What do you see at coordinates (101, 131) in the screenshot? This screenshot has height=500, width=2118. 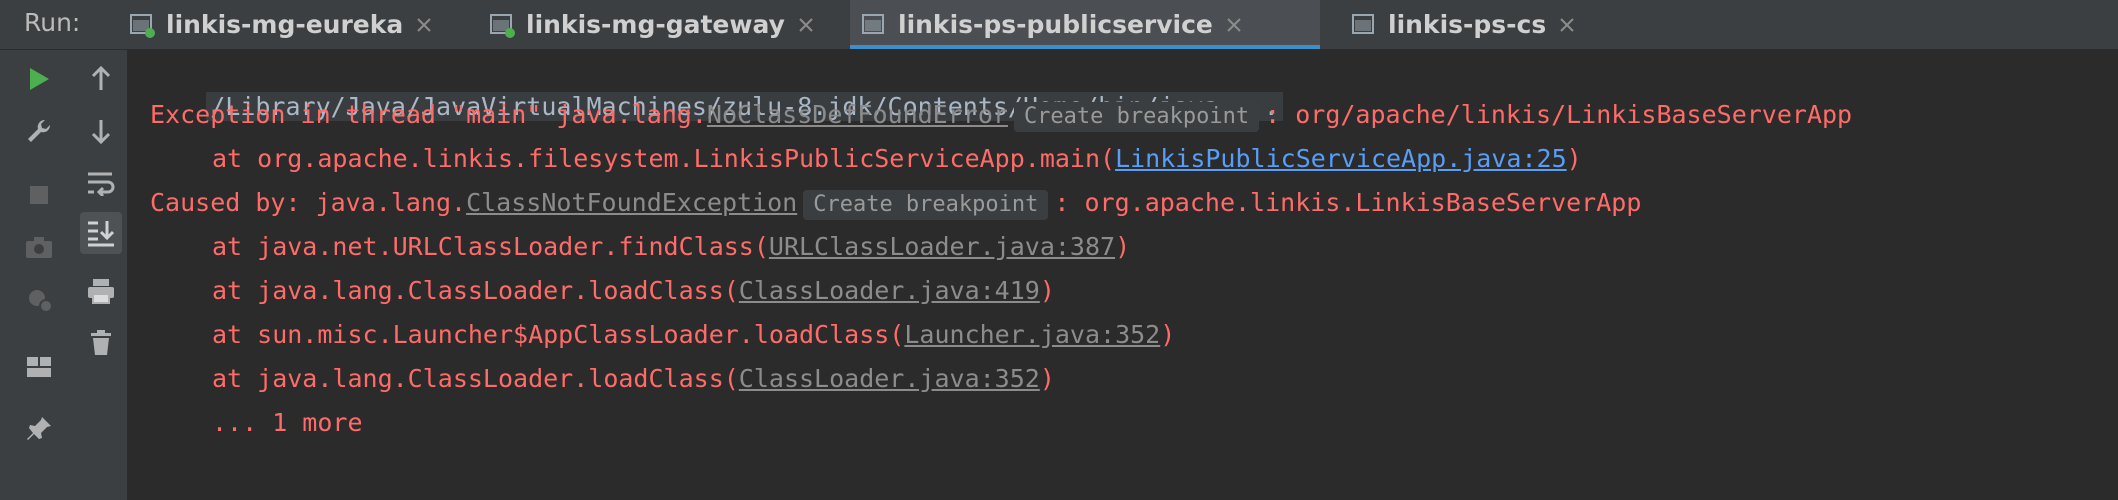 I see `down-arrow-icon` at bounding box center [101, 131].